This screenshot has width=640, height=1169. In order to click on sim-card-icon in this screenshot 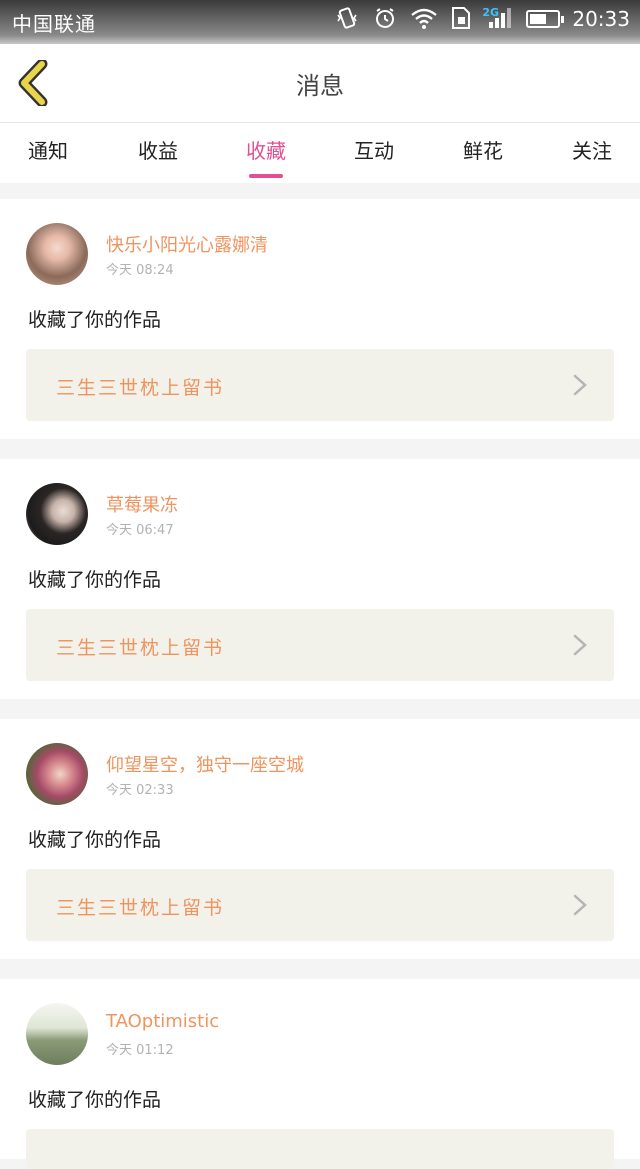, I will do `click(461, 19)`.